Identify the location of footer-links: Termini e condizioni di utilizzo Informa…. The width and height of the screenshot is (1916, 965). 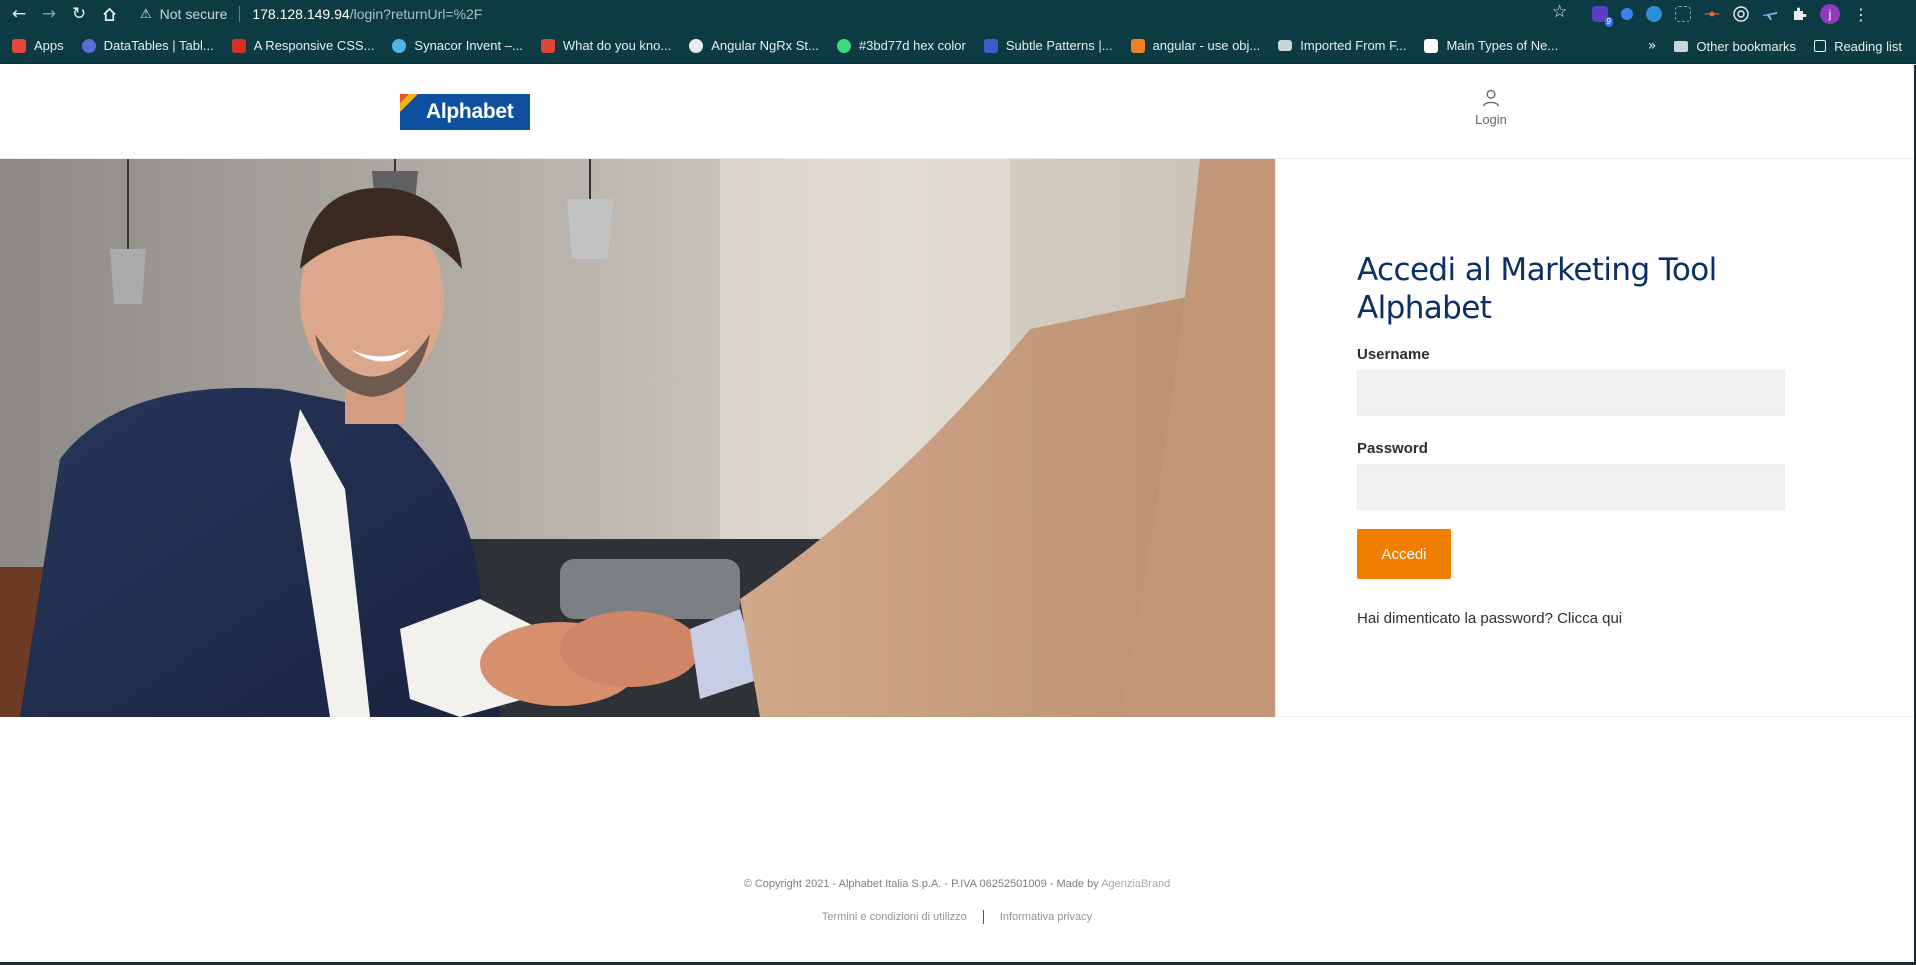
(957, 917).